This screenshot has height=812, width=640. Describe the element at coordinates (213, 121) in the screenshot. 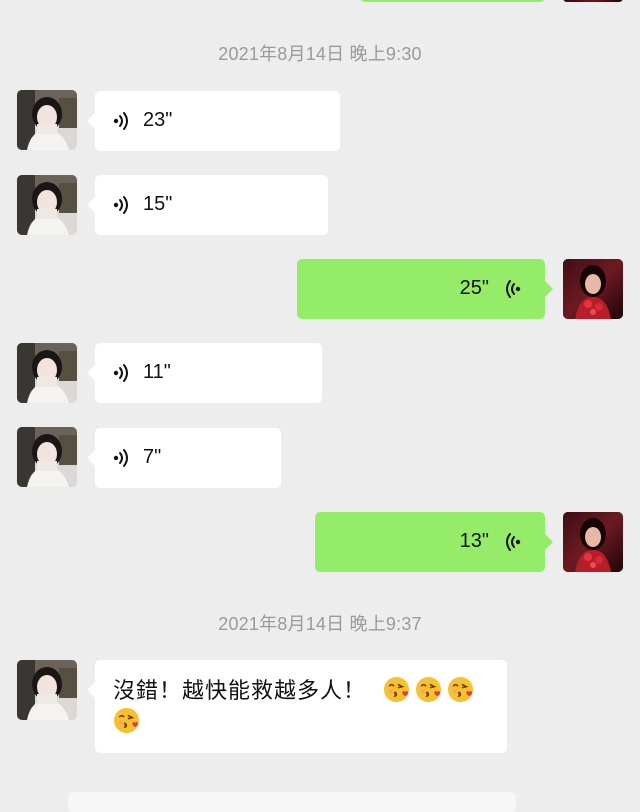

I see `voice-message-bubble: 23"` at that location.